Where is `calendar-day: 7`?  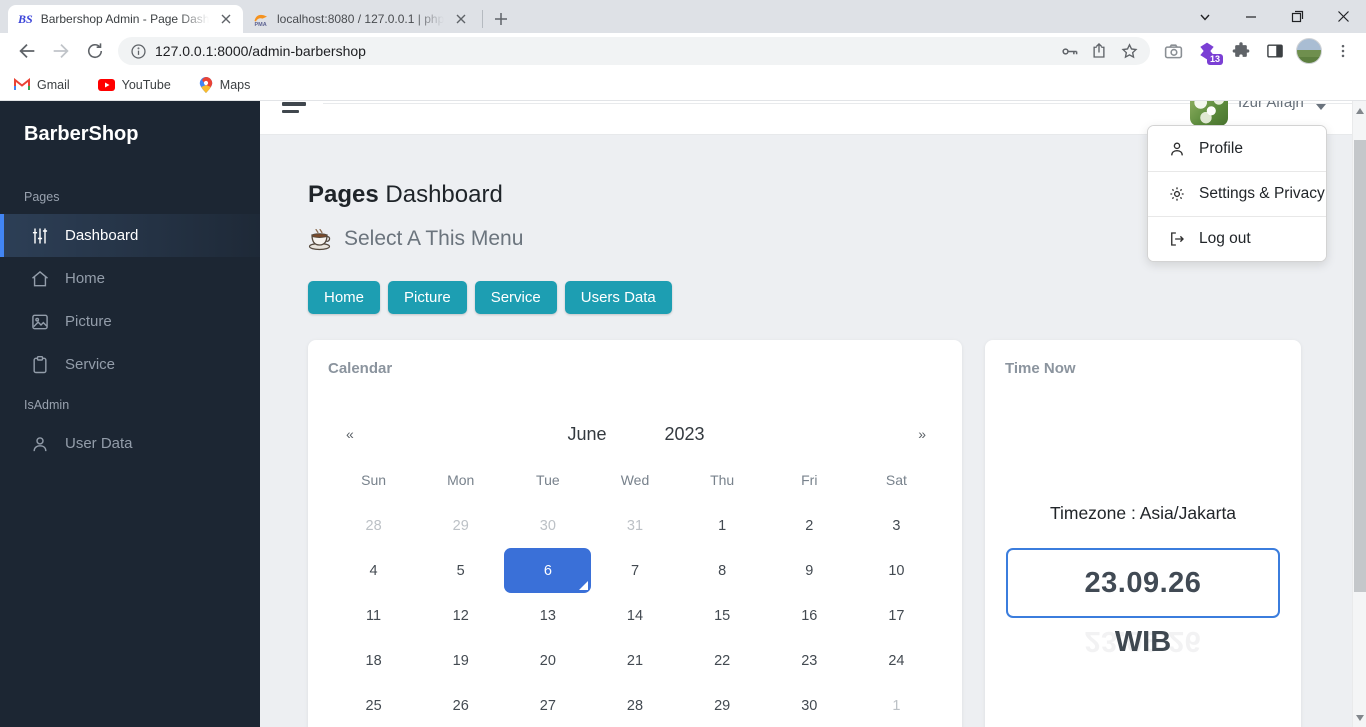 calendar-day: 7 is located at coordinates (634, 570).